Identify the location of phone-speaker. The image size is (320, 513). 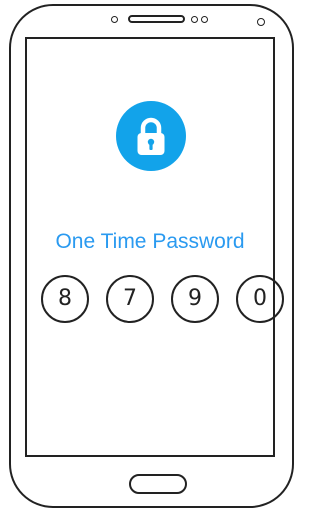
(156, 19).